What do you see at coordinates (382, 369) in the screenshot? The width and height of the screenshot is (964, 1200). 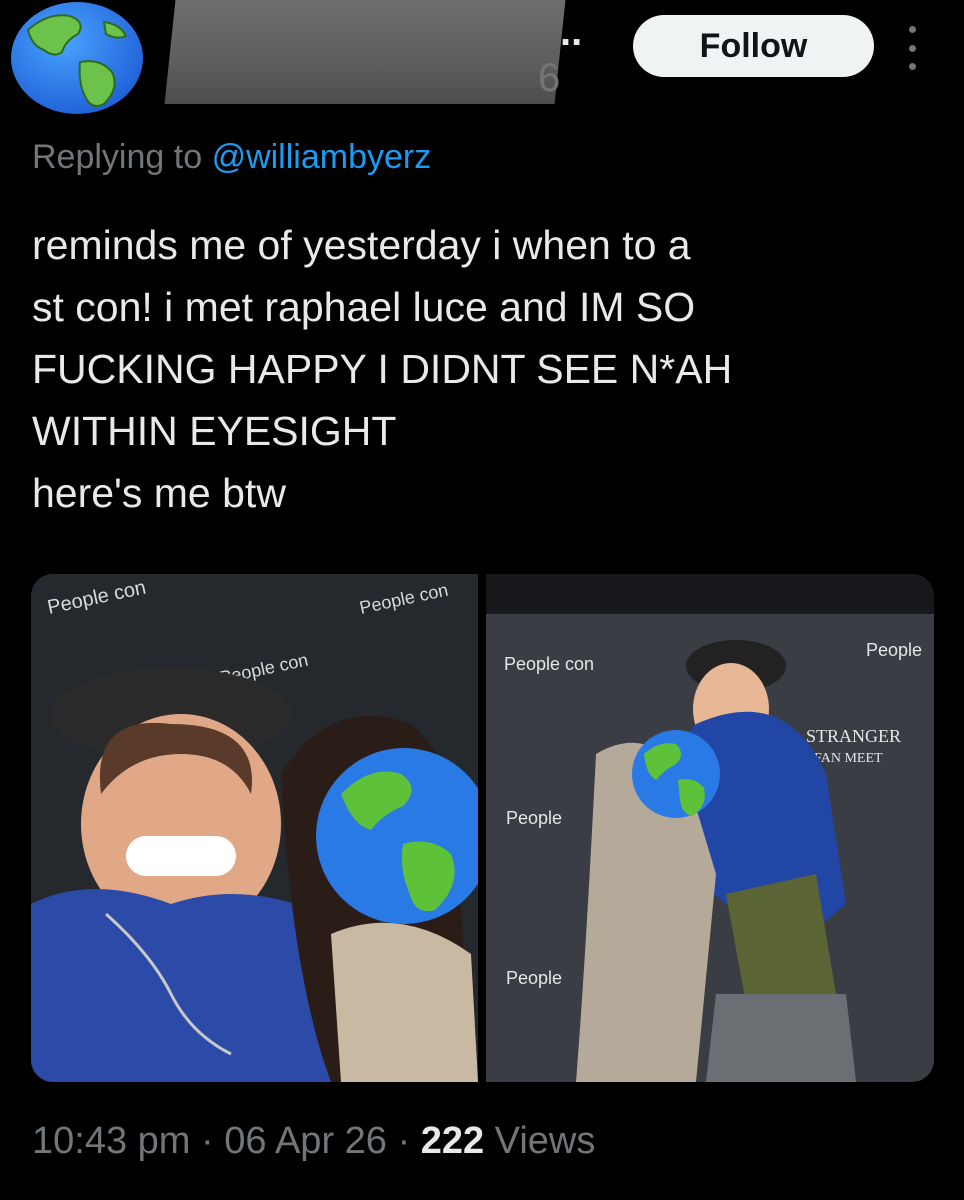 I see `tweet-line: FUCKING HAPPY I DIDNT SEE N*AH` at bounding box center [382, 369].